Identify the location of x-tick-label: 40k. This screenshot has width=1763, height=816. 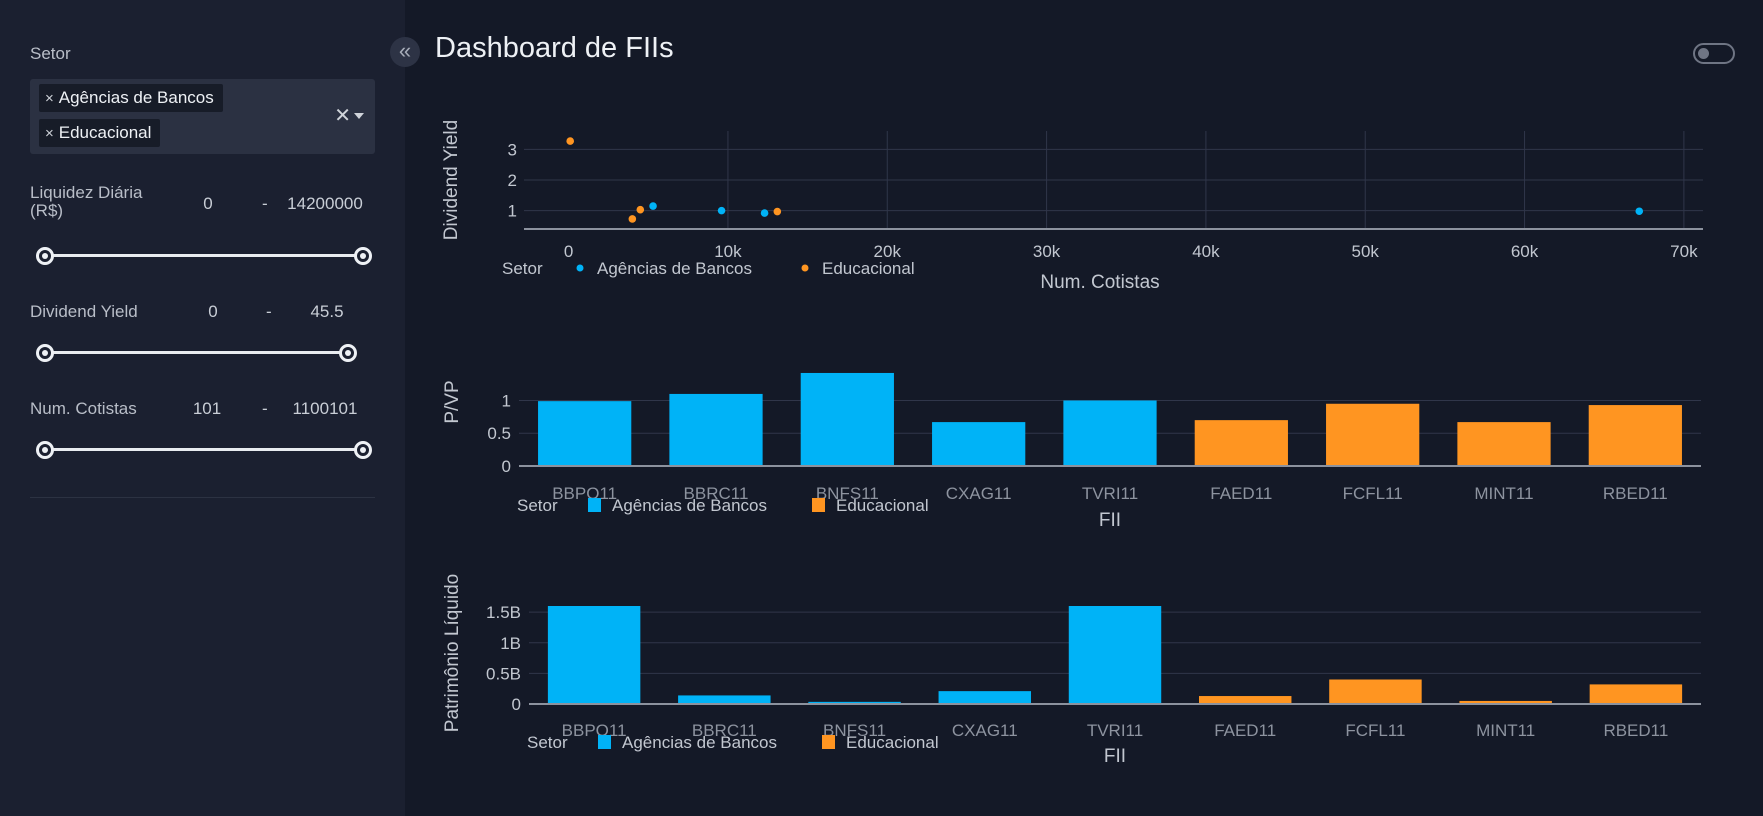
(1206, 251).